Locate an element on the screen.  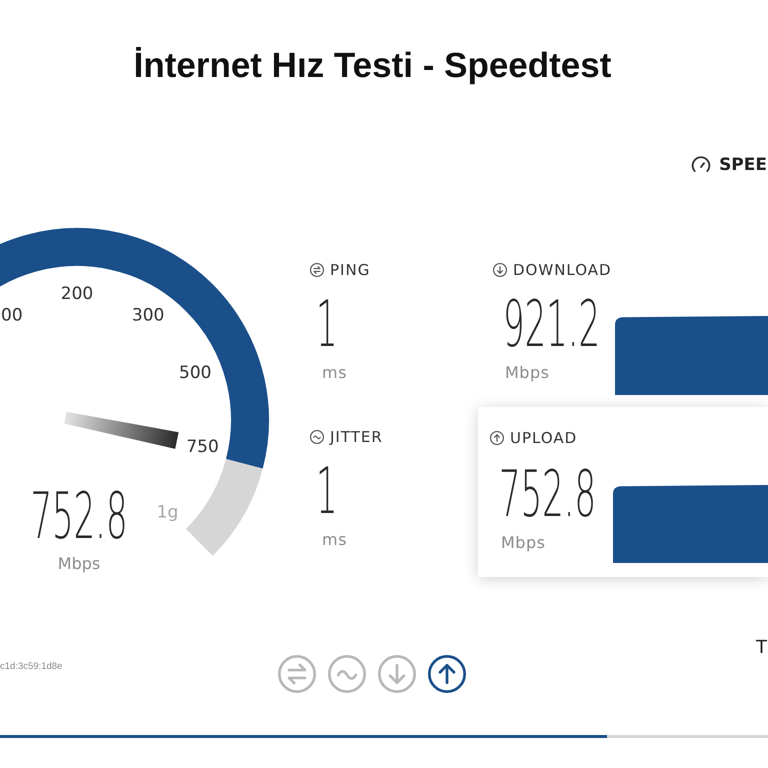
scale-label: 200 is located at coordinates (77, 294).